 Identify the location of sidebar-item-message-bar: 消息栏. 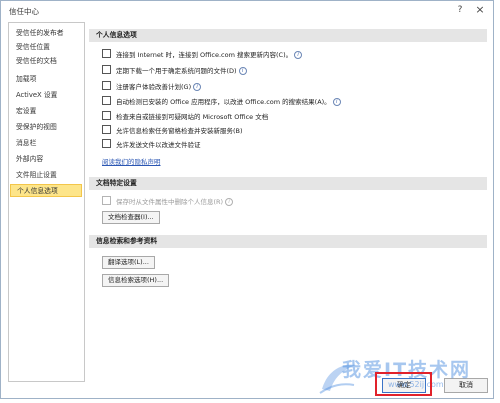
(46, 143).